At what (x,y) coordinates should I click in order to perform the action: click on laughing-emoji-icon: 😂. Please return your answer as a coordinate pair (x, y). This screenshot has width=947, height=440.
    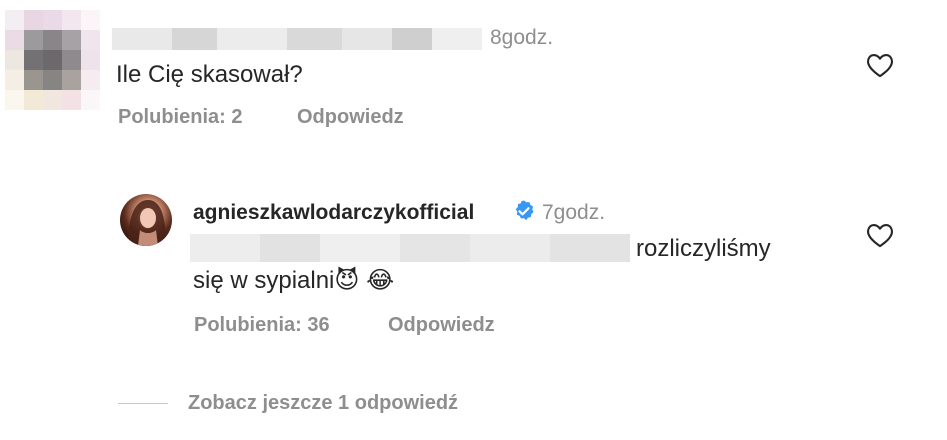
    Looking at the image, I should click on (380, 280).